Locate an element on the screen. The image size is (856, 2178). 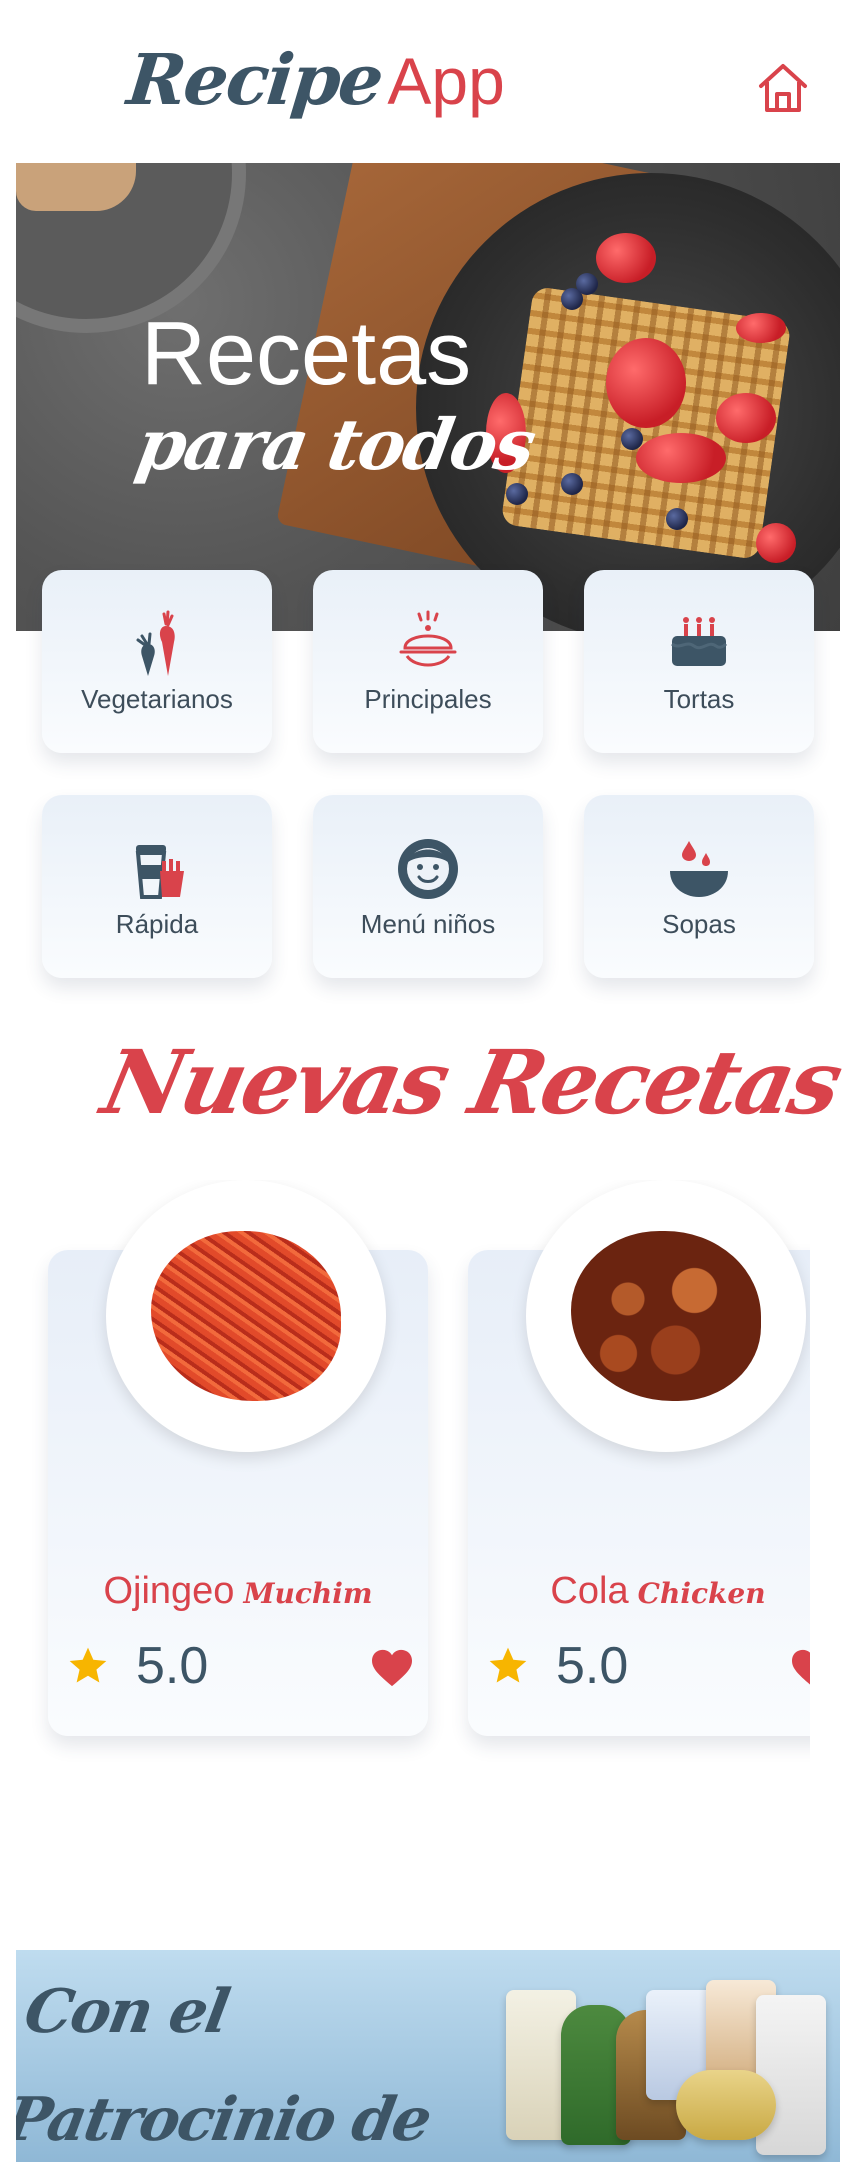
fast-food-icon is located at coordinates (159, 872).